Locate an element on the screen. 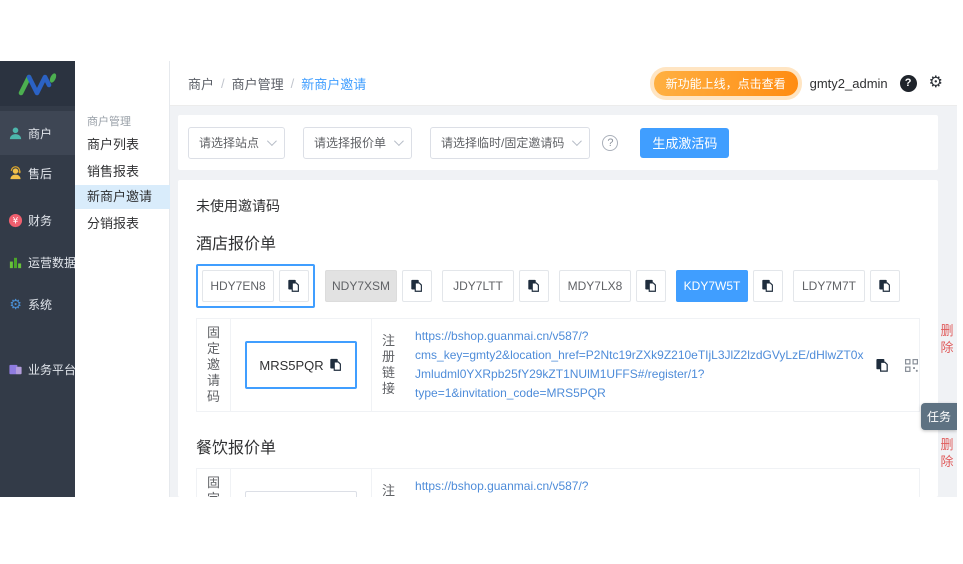 Image resolution: width=963 pixels, height=564 pixels. aftersale-headset-icon is located at coordinates (15, 173).